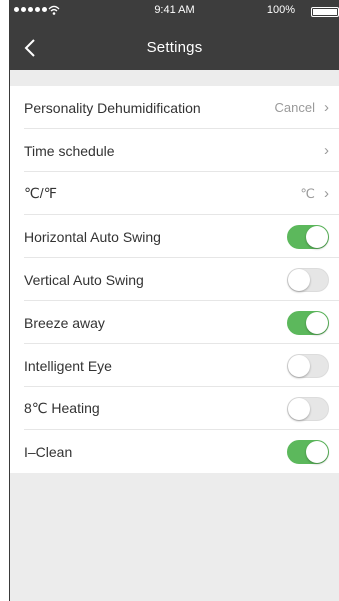 The height and width of the screenshot is (601, 339). Describe the element at coordinates (174, 236) in the screenshot. I see `setting-row-horizontal-auto-swing: Horizontal Auto Swing` at that location.